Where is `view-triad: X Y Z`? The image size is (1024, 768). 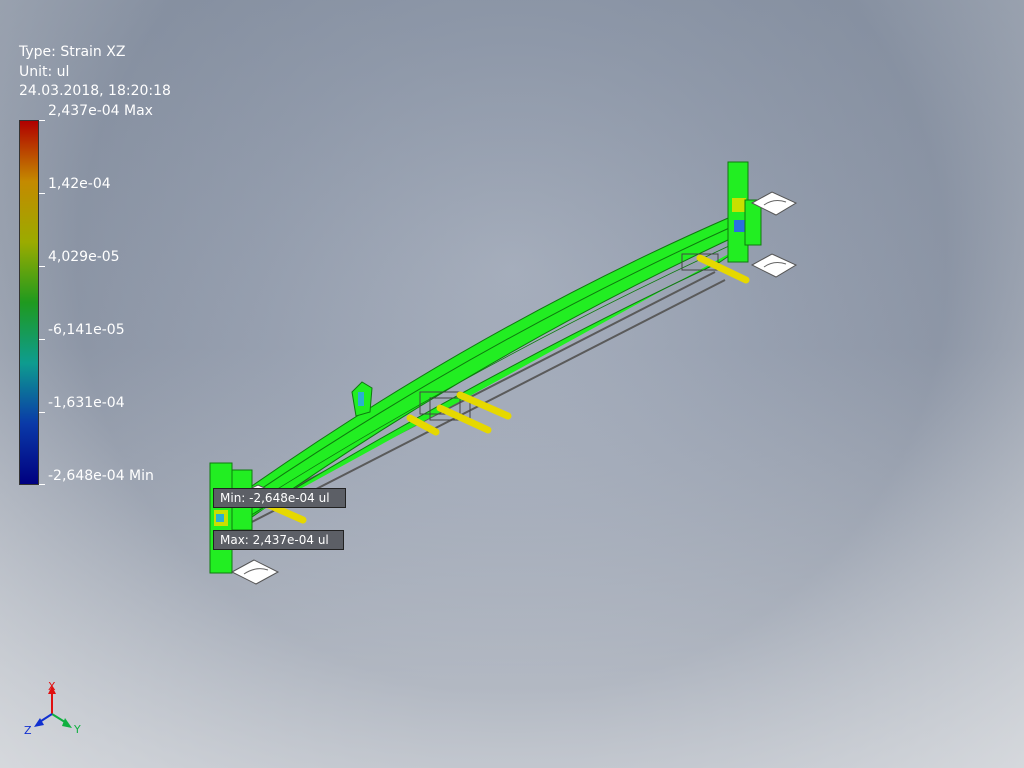
view-triad: X Y Z is located at coordinates (53, 709).